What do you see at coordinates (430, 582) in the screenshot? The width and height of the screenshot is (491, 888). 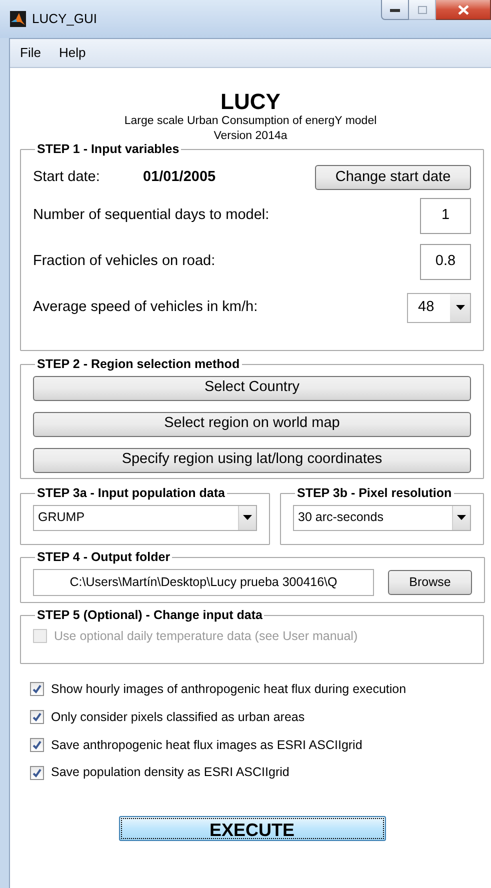 I see `browse-button: Browse` at bounding box center [430, 582].